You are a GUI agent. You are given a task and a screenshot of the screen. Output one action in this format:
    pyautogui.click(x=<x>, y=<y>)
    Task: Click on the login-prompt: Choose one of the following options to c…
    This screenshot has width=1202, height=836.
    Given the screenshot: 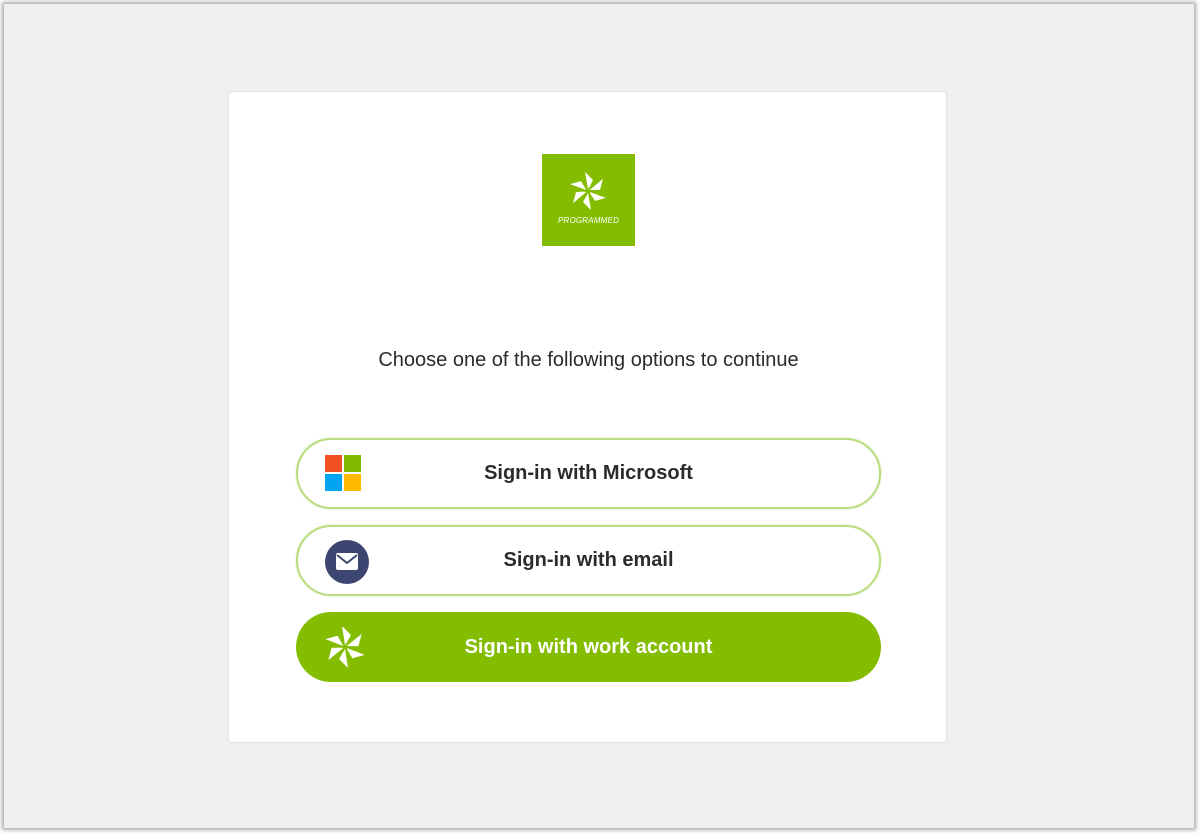 What is the action you would take?
    pyautogui.click(x=588, y=360)
    